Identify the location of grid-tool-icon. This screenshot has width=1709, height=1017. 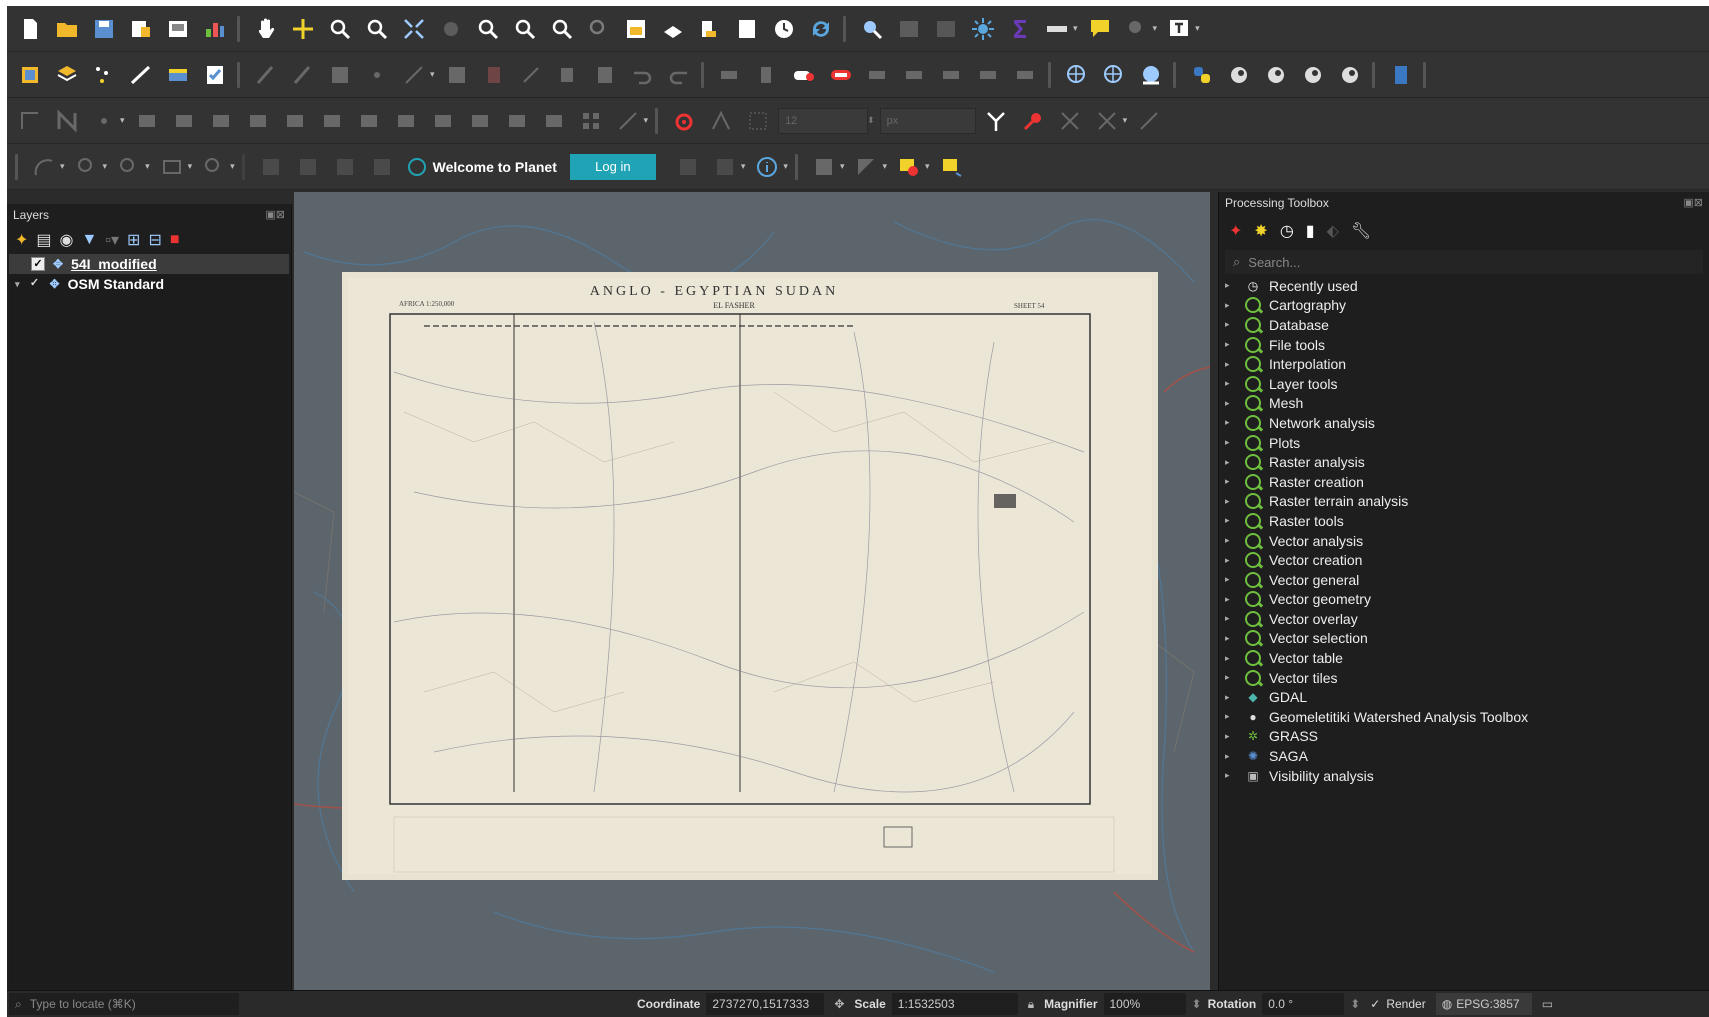
(591, 121).